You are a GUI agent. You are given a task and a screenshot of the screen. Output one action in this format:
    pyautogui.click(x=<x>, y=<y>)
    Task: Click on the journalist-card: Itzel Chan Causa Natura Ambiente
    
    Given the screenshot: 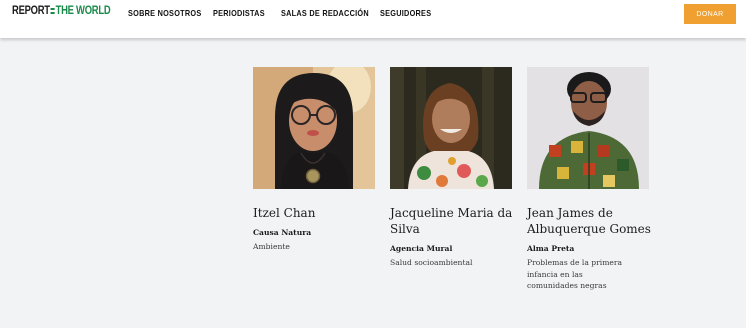 What is the action you would take?
    pyautogui.click(x=315, y=160)
    